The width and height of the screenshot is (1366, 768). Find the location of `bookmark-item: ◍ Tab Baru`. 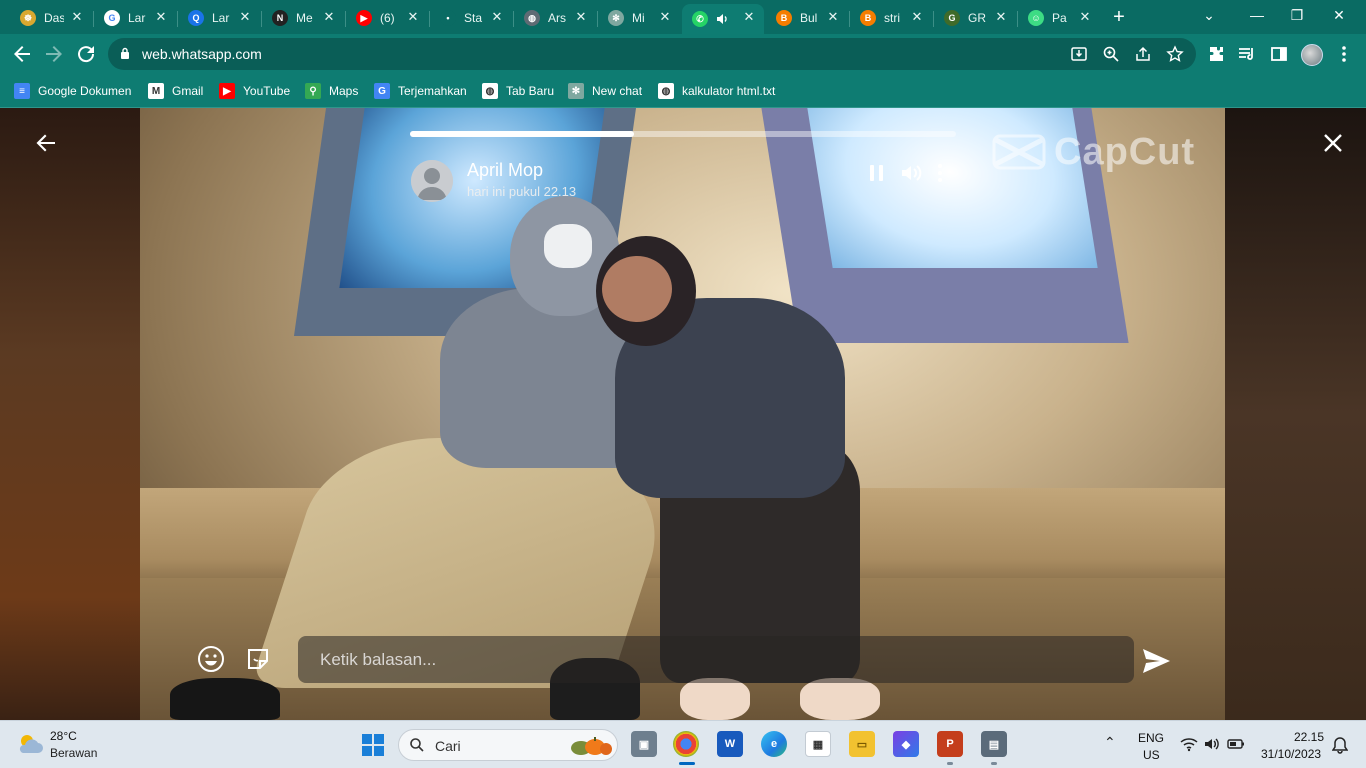

bookmark-item: ◍ Tab Baru is located at coordinates (518, 91).